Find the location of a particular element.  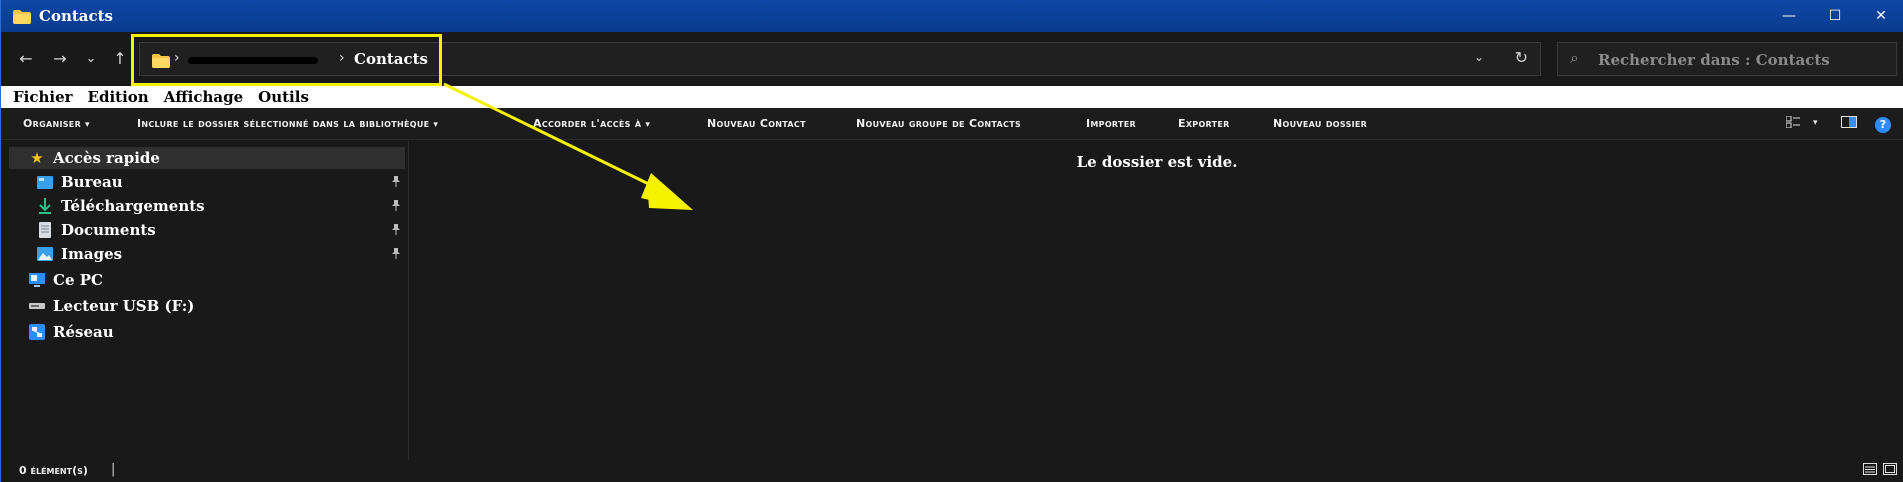

sidebar-item-downloads: Téléchargements is located at coordinates (121, 206).